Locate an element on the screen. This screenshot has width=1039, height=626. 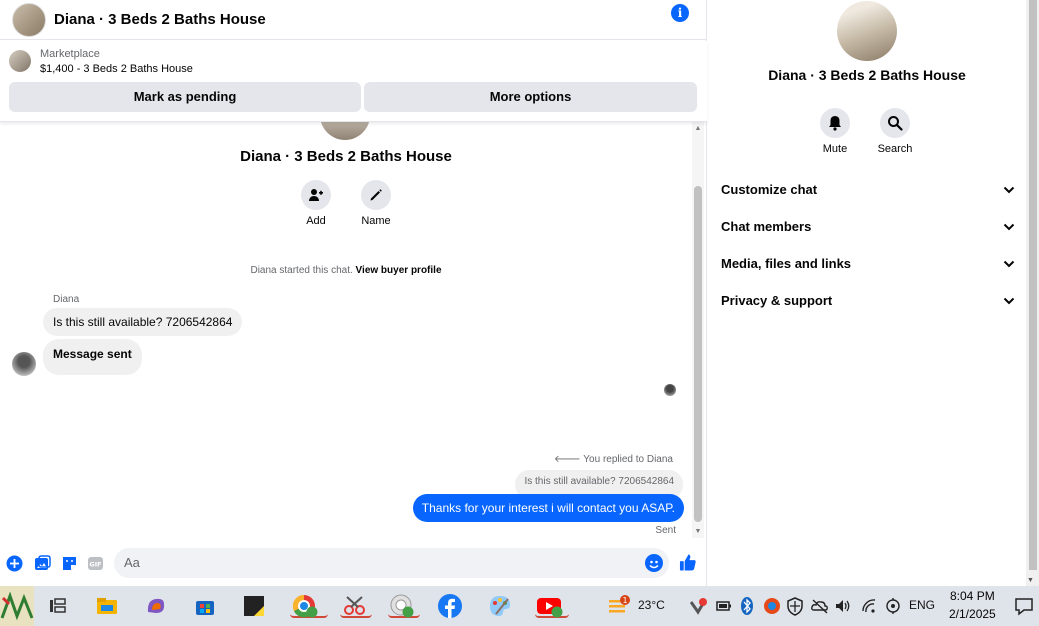
copilot-icon is located at coordinates (156, 606).